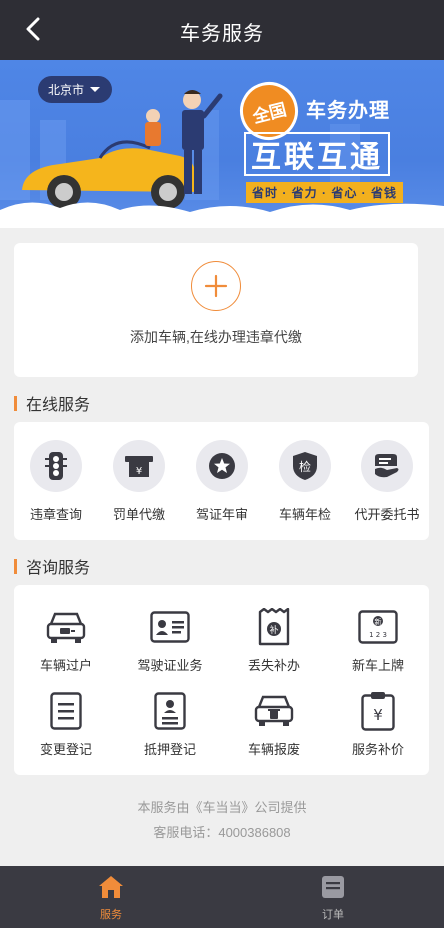 The image size is (444, 928). I want to click on add-vehicle-card: 添加车辆,在线办理违章代缴, so click(216, 310).